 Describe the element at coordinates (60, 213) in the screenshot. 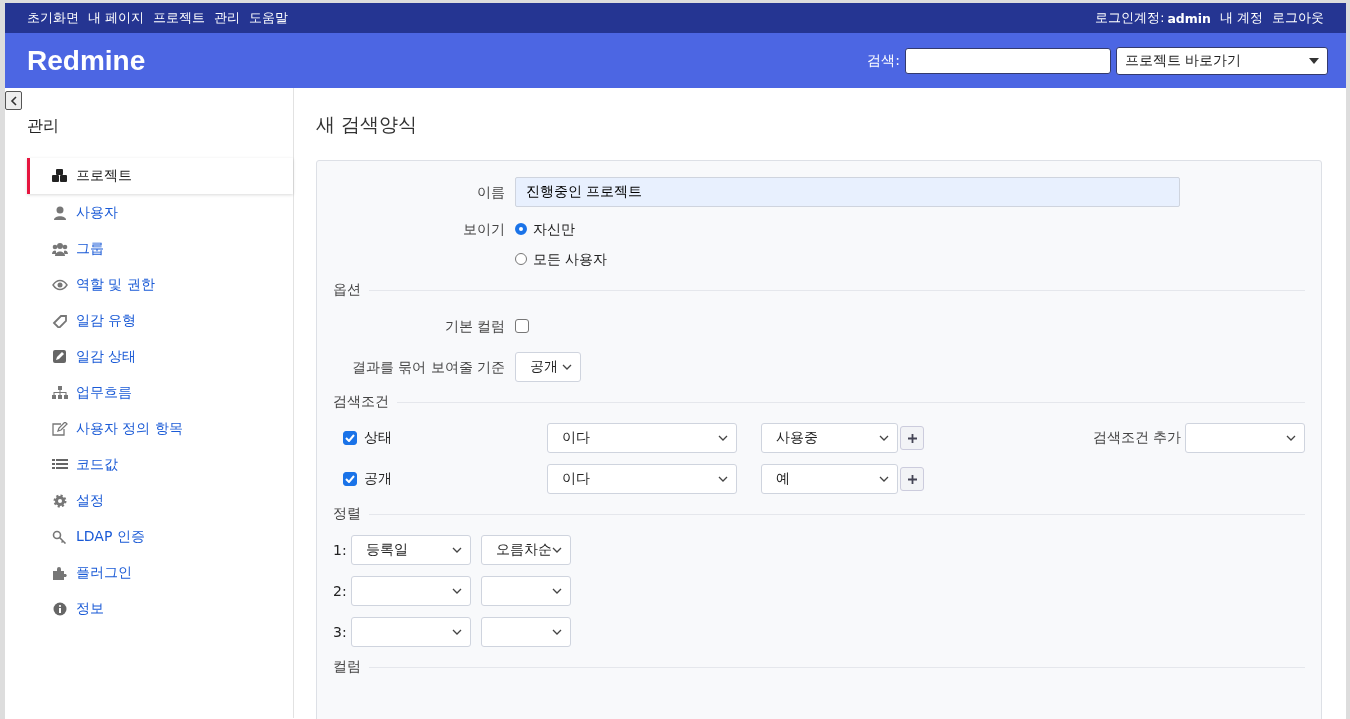

I see `user-icon` at that location.